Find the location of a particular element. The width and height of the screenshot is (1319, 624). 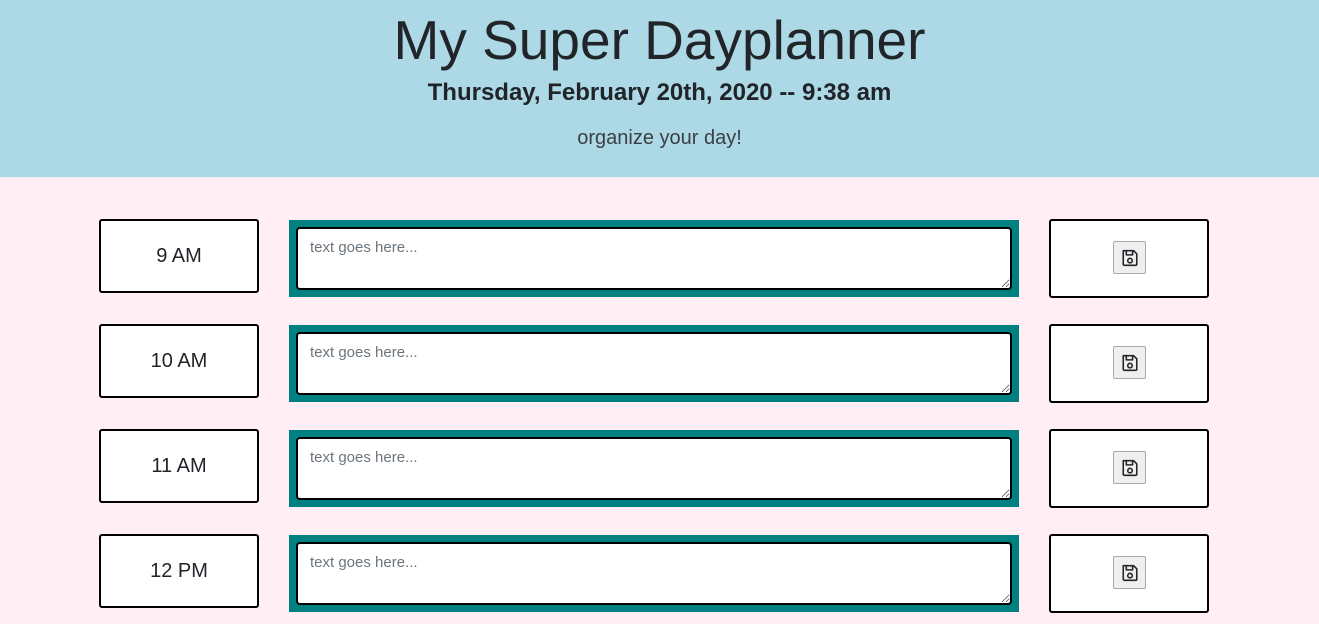

hour-label: 12 PM is located at coordinates (179, 571).